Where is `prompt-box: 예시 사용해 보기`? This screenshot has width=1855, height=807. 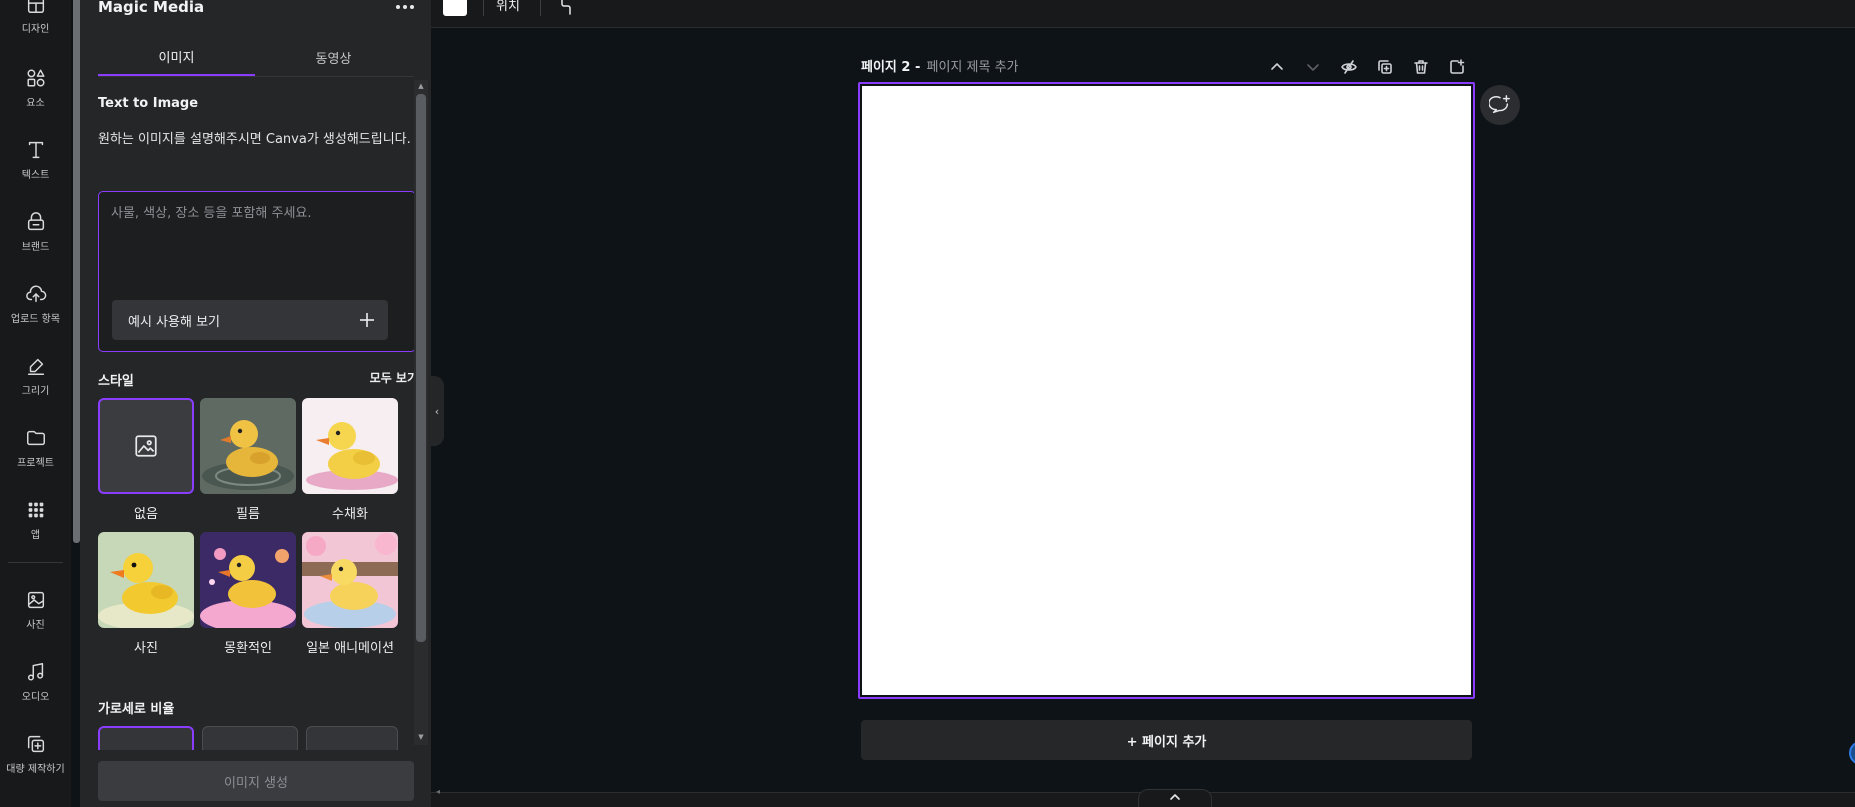
prompt-box: 예시 사용해 보기 is located at coordinates (257, 271).